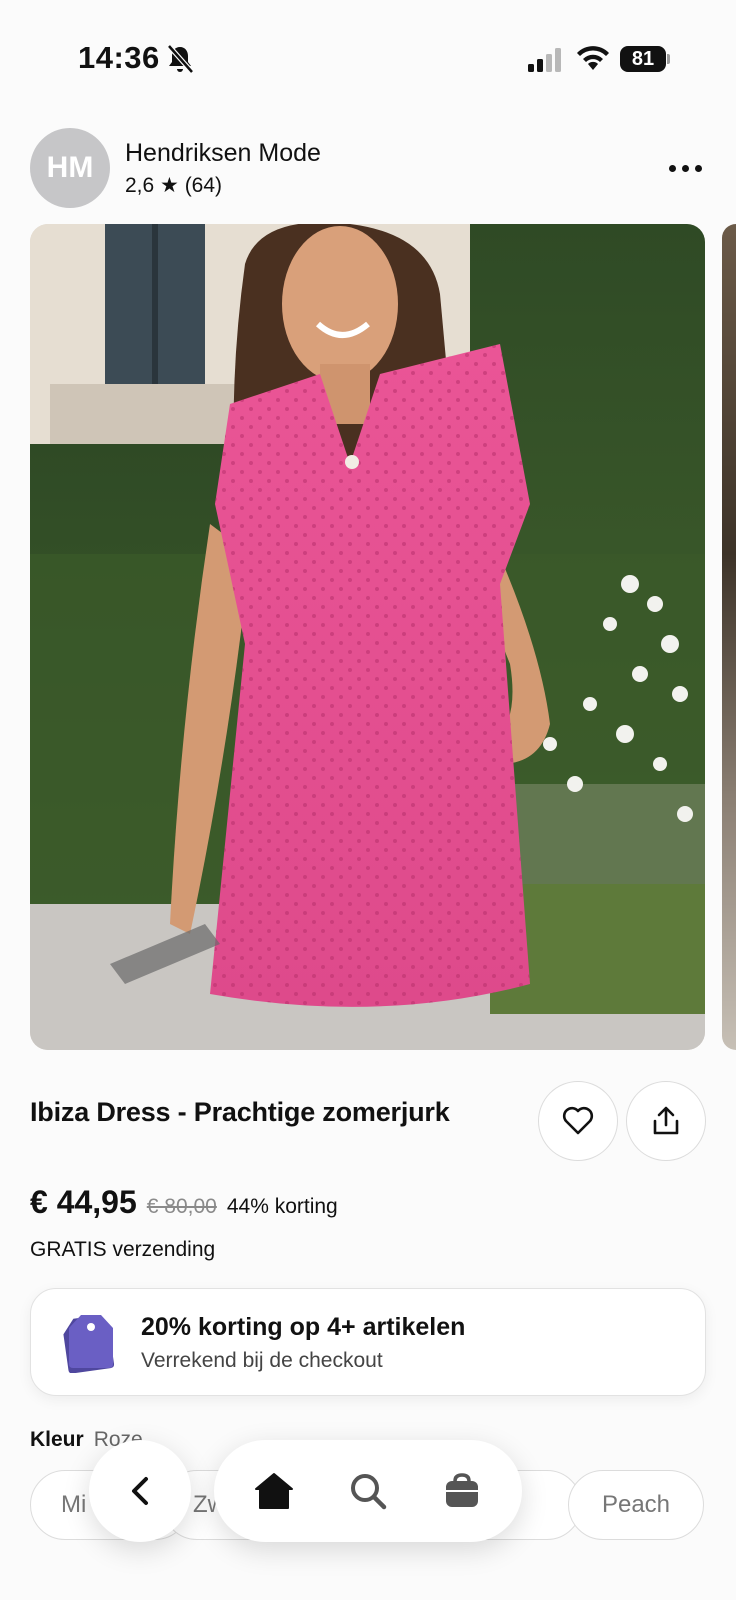 This screenshot has height=1600, width=736. What do you see at coordinates (123, 1249) in the screenshot?
I see `shipping-info: GRATIS verzending` at bounding box center [123, 1249].